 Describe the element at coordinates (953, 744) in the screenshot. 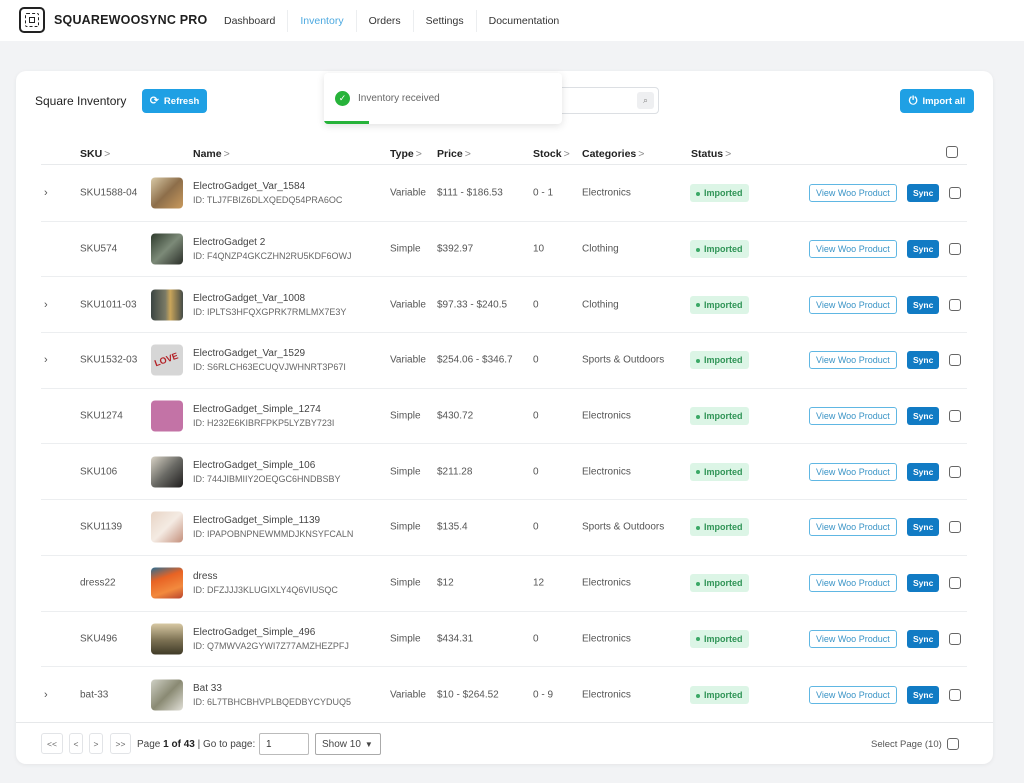

I see `select-page-checkbox` at that location.